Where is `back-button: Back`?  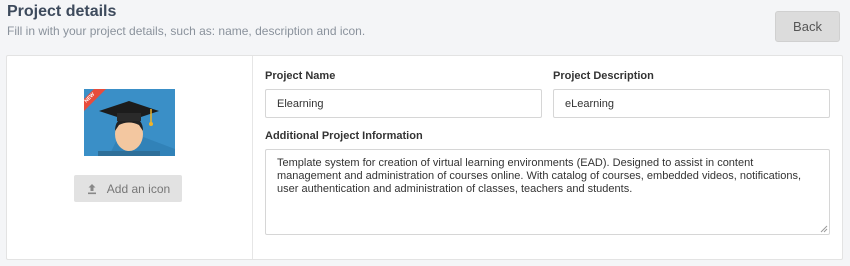 back-button: Back is located at coordinates (807, 26).